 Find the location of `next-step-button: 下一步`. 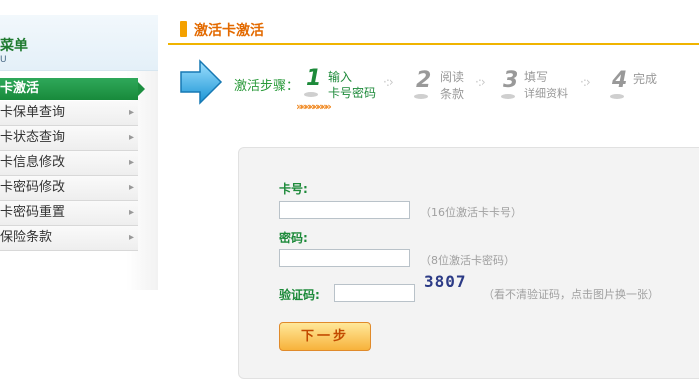

next-step-button: 下一步 is located at coordinates (325, 336).